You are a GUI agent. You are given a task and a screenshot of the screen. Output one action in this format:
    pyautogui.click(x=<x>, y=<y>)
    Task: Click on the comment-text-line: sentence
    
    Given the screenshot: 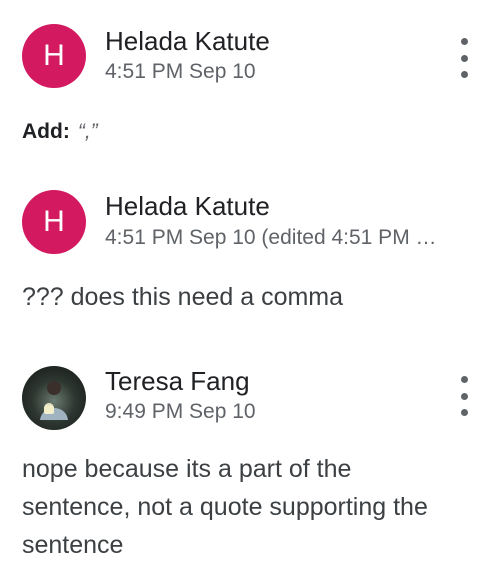 What is the action you would take?
    pyautogui.click(x=73, y=545)
    